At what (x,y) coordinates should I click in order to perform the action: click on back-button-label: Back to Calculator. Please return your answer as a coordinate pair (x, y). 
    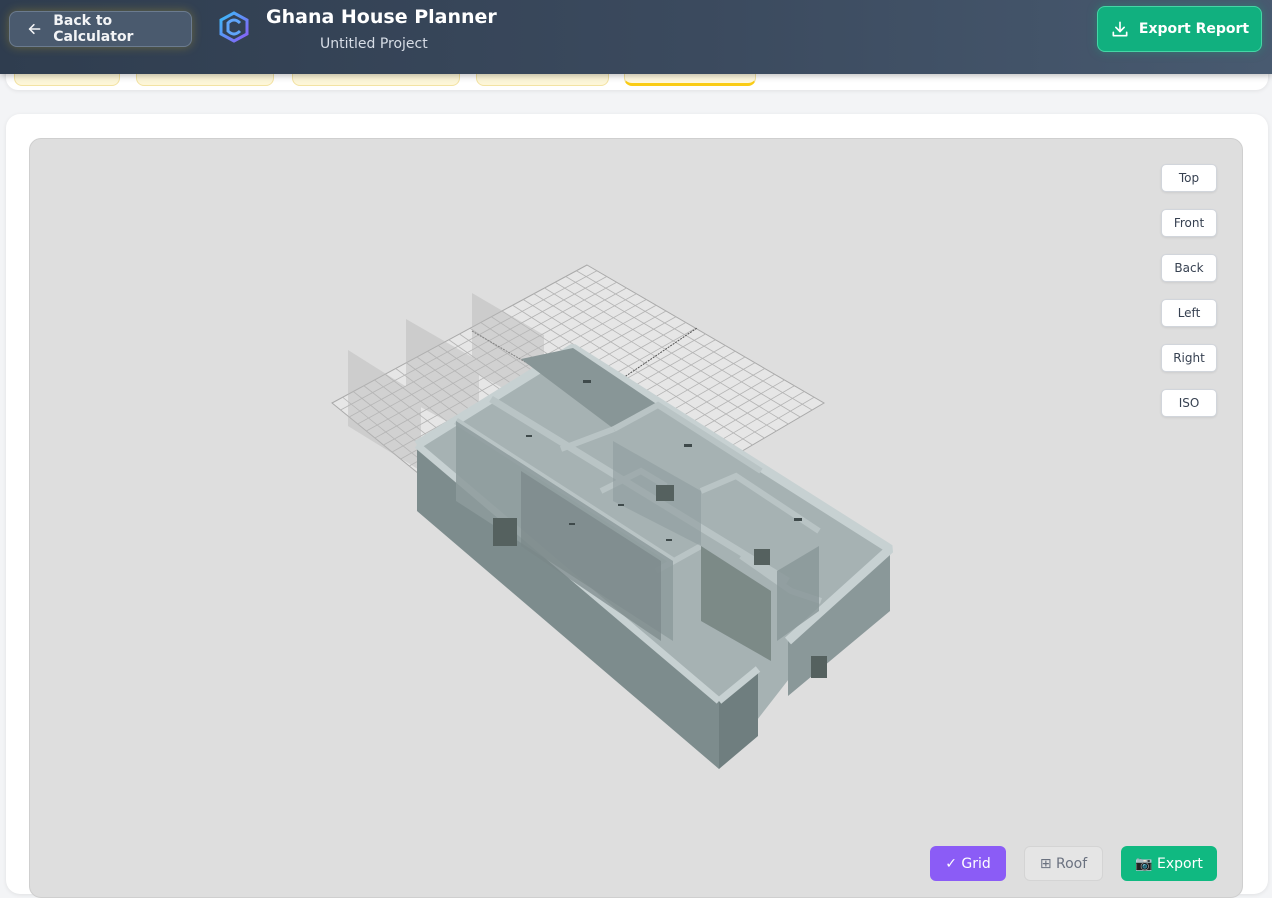
    Looking at the image, I should click on (93, 29).